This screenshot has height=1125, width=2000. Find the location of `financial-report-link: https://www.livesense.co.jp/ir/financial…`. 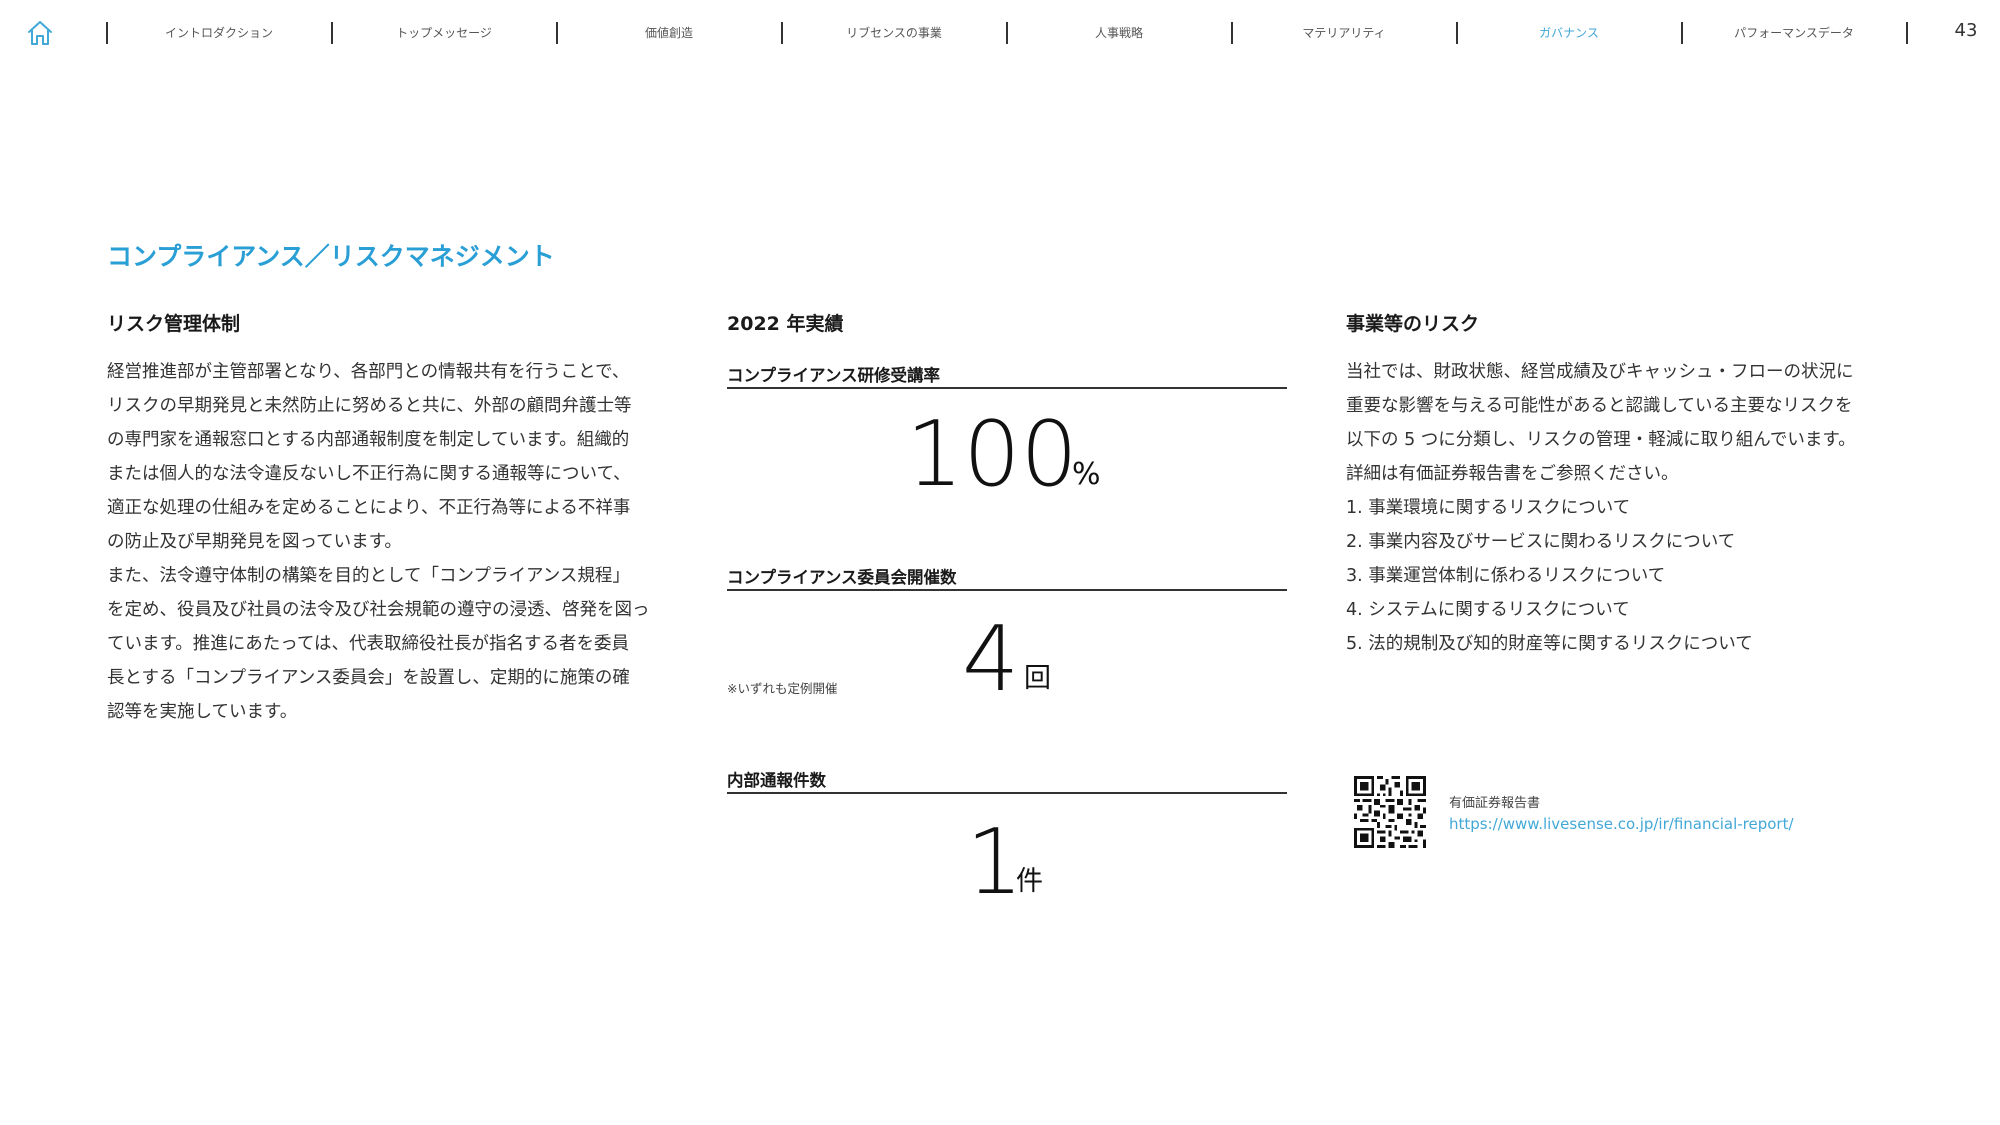

financial-report-link: https://www.livesense.co.jp/ir/financial… is located at coordinates (1621, 824).